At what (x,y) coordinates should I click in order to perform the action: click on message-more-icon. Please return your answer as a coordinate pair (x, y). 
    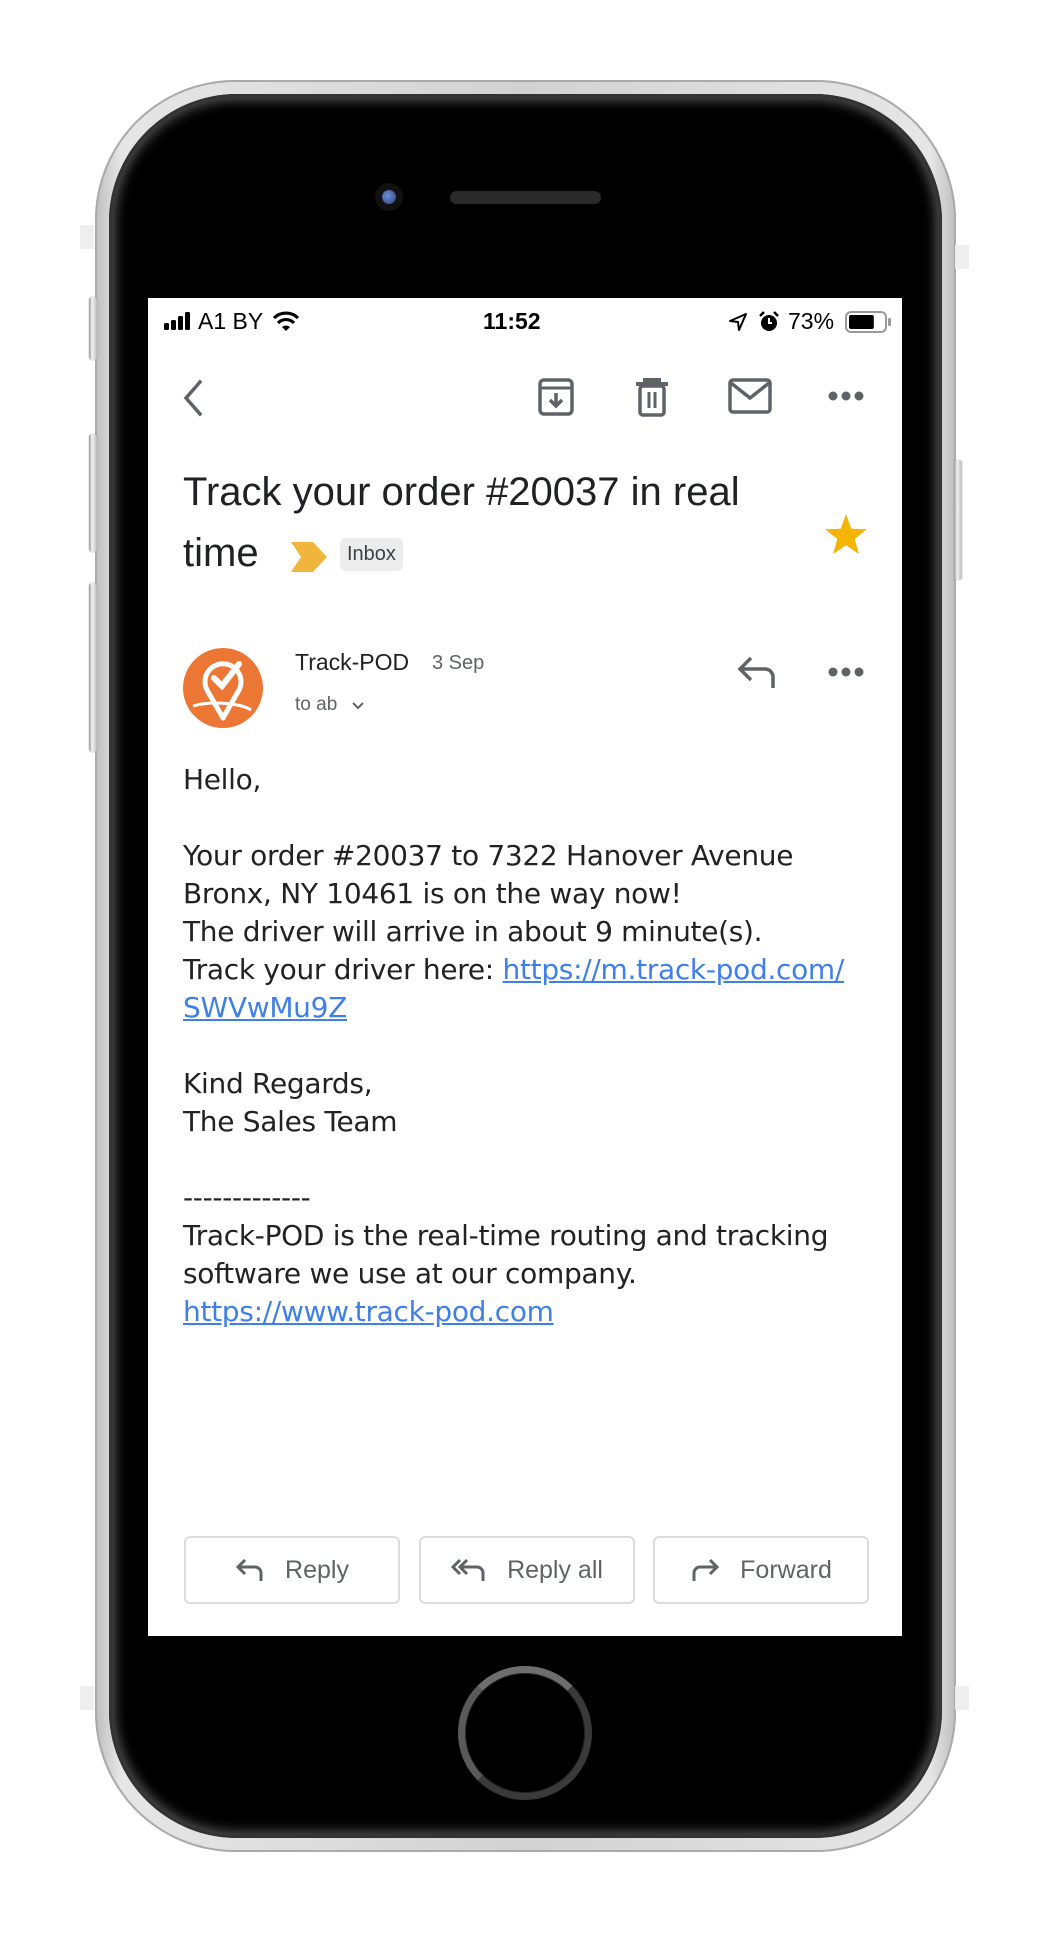
    Looking at the image, I should click on (846, 672).